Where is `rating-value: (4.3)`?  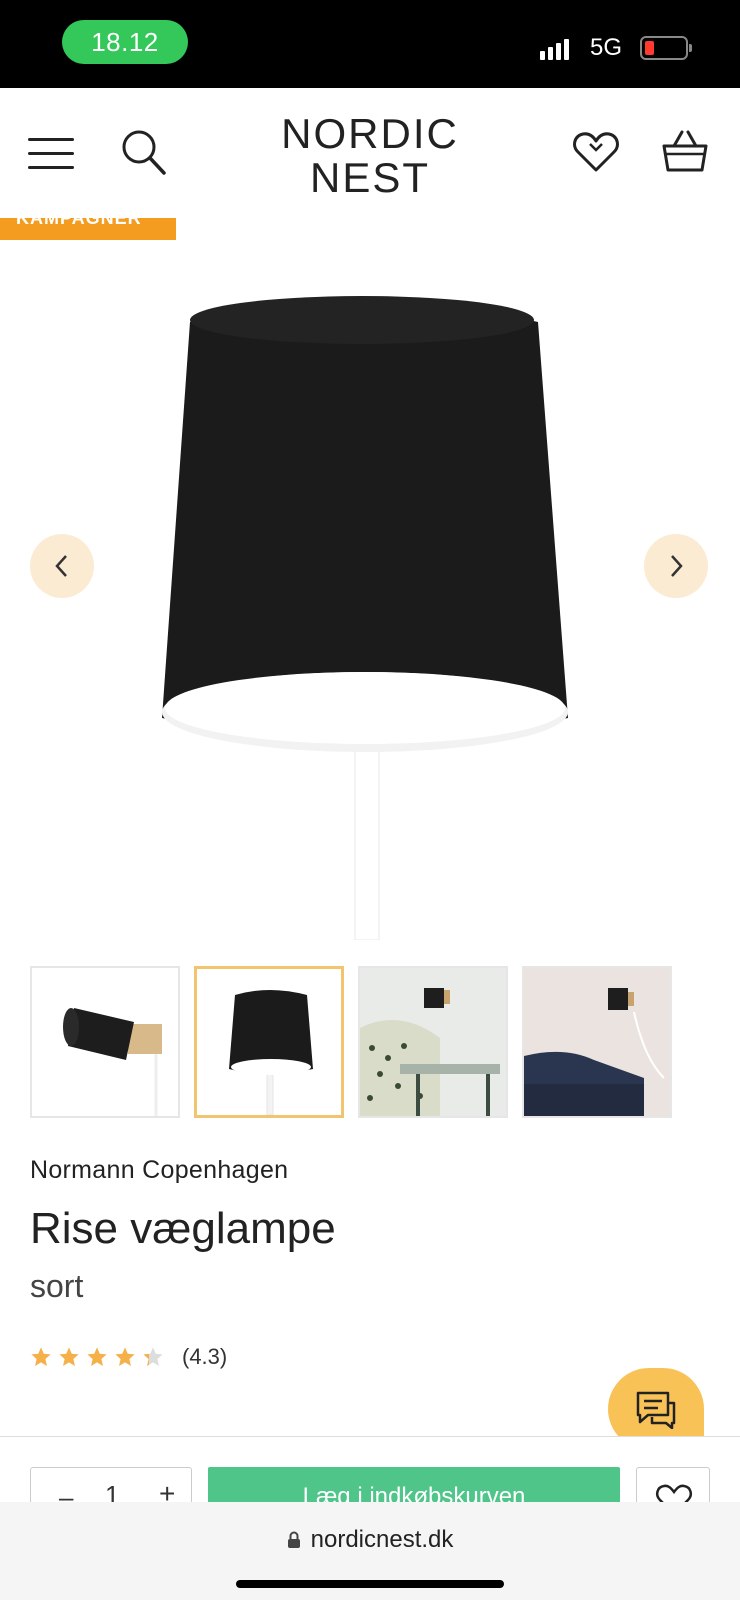 rating-value: (4.3) is located at coordinates (205, 1356).